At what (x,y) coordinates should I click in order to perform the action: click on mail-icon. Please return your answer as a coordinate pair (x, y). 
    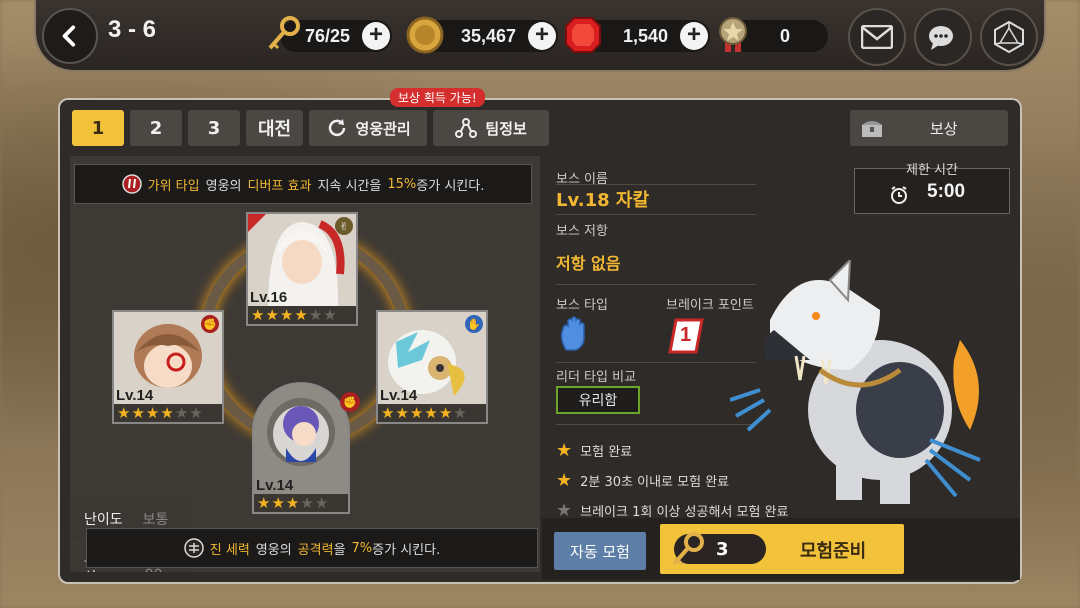
    Looking at the image, I should click on (877, 37).